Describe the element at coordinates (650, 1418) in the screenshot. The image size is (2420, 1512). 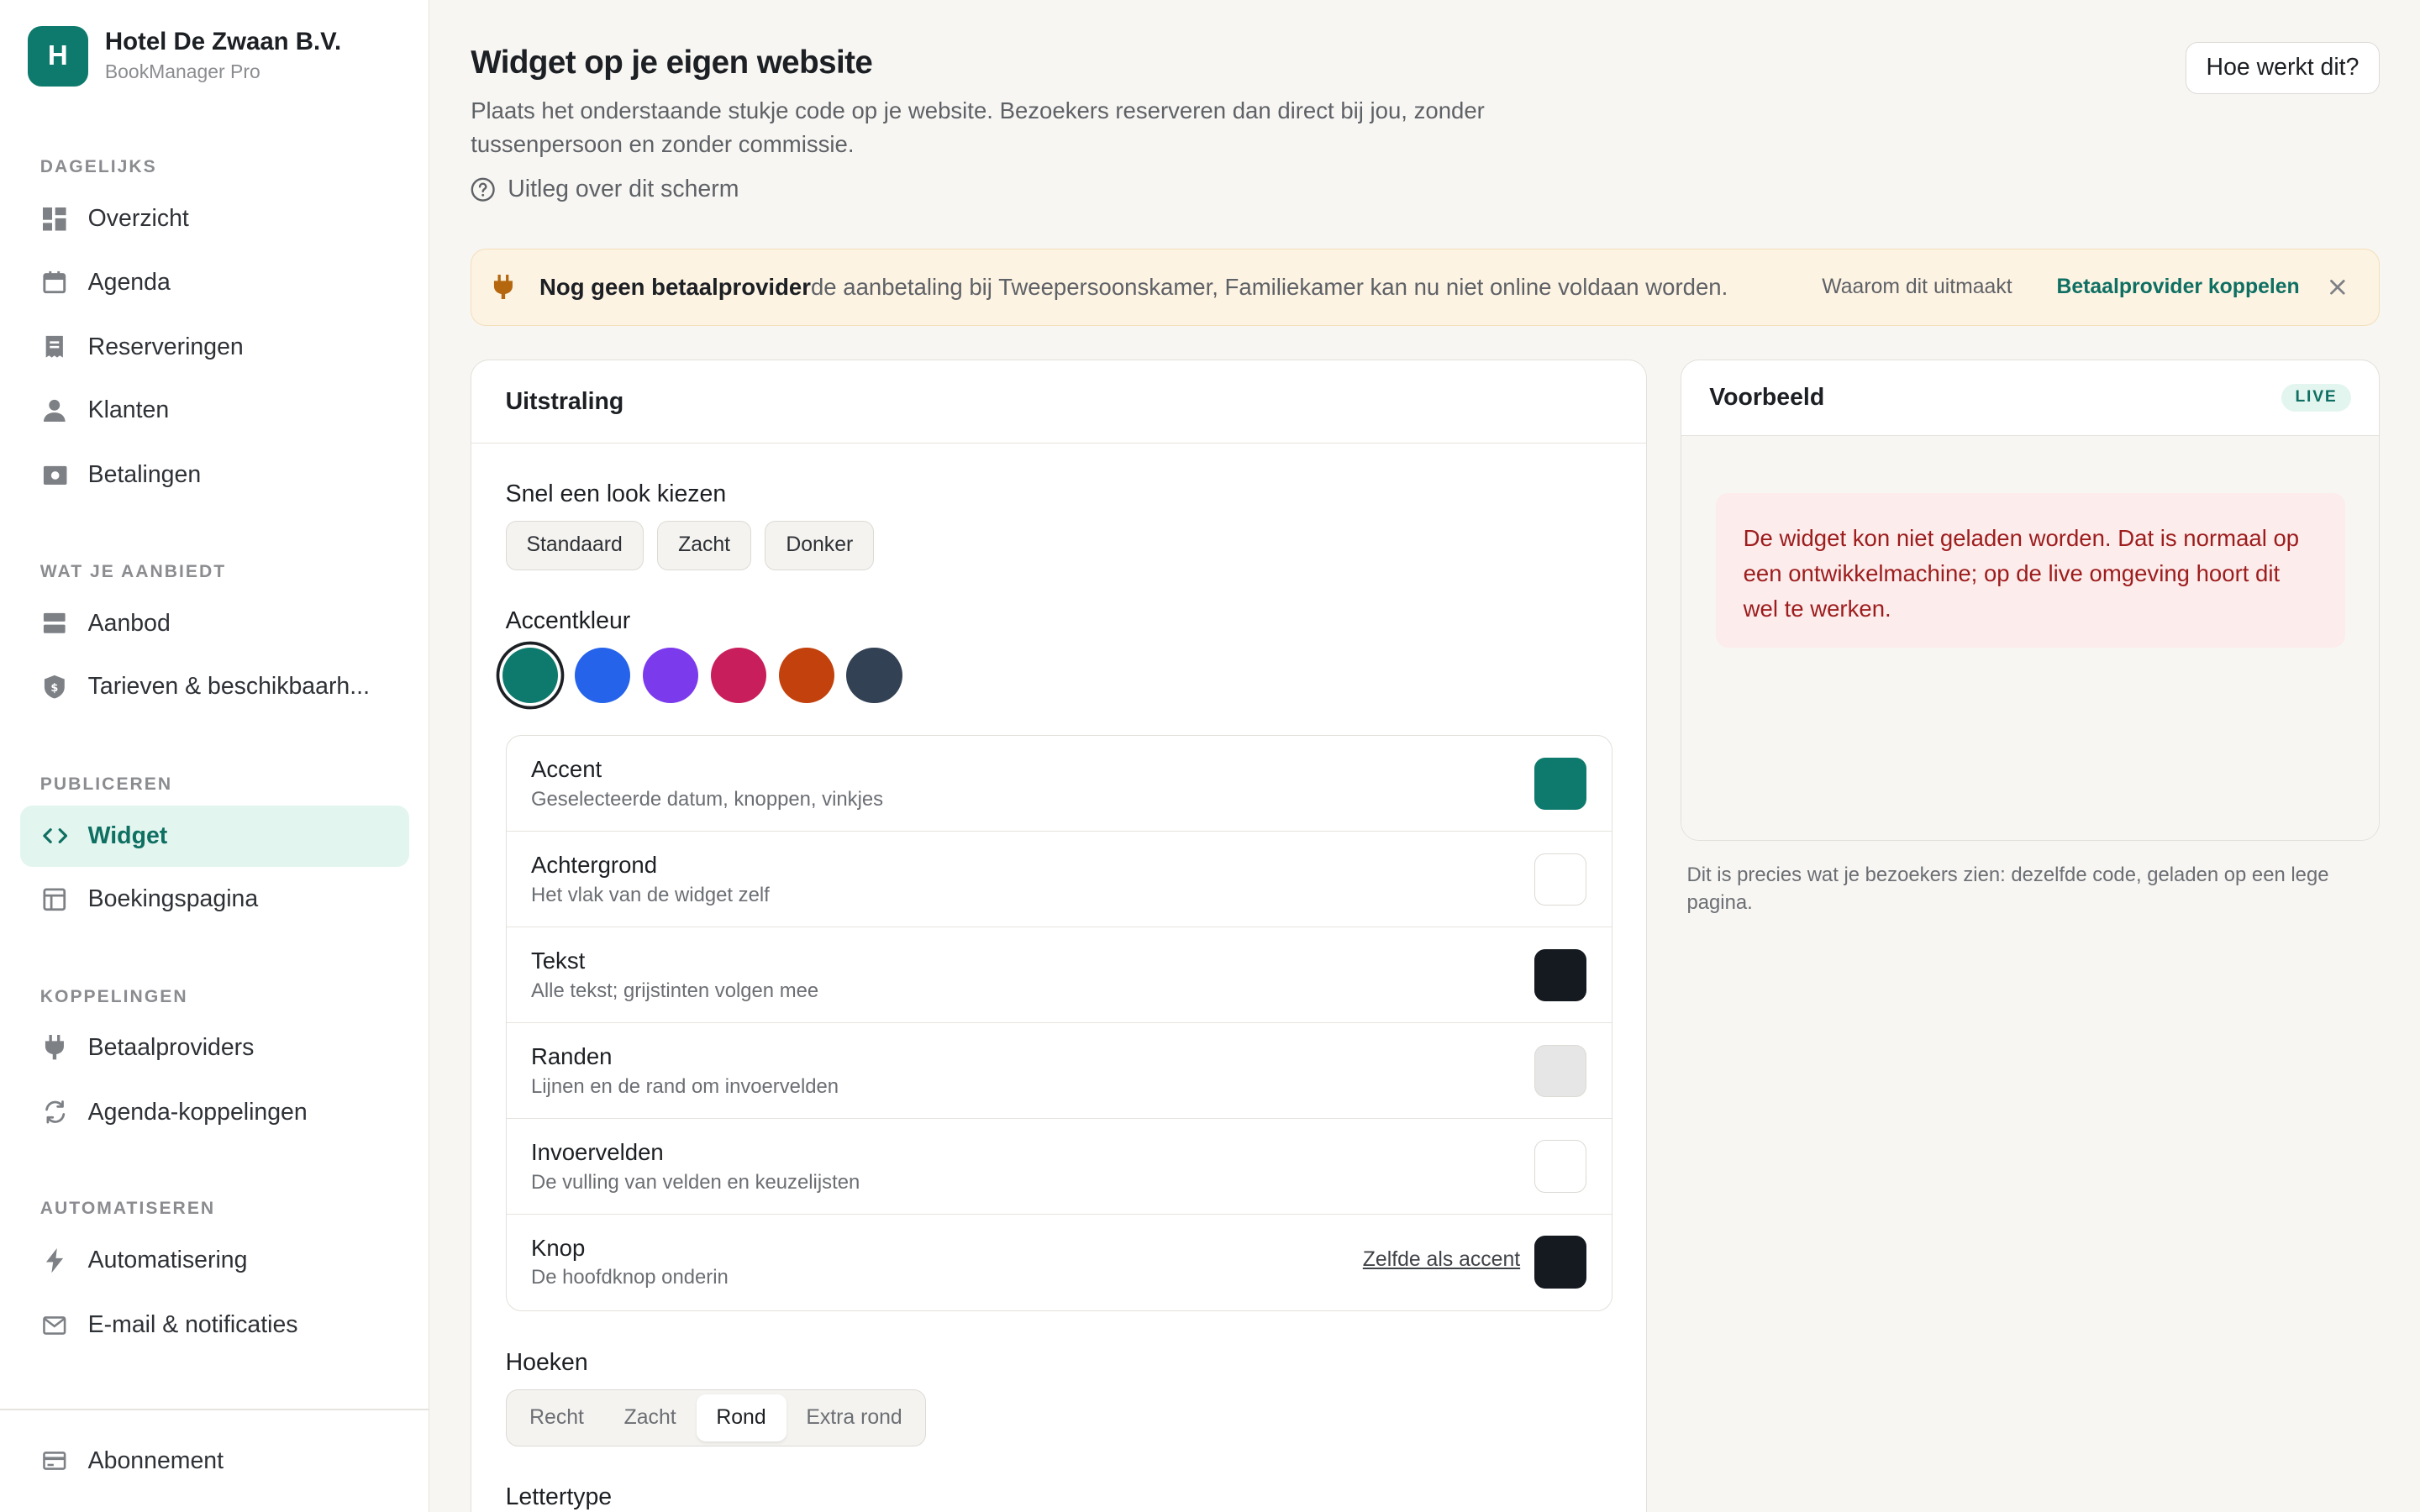
I see `corners-option-zacht: Zacht` at that location.